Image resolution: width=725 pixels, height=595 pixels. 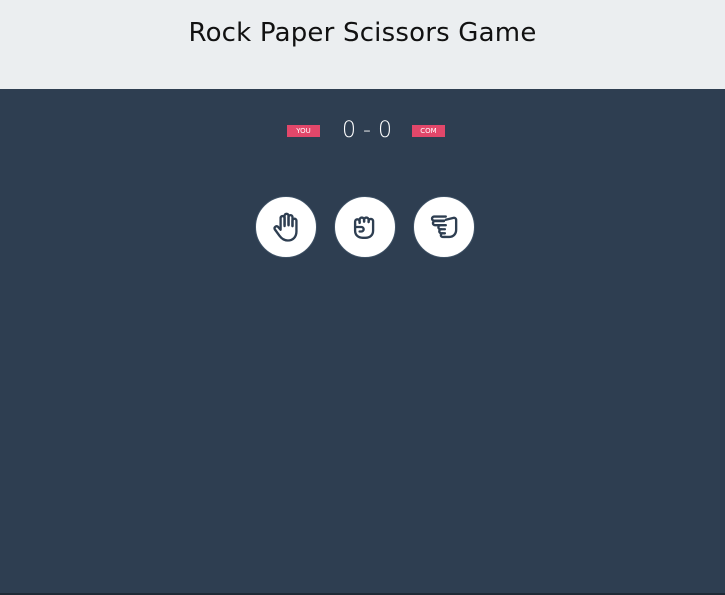 What do you see at coordinates (349, 130) in the screenshot?
I see `user-score: 0` at bounding box center [349, 130].